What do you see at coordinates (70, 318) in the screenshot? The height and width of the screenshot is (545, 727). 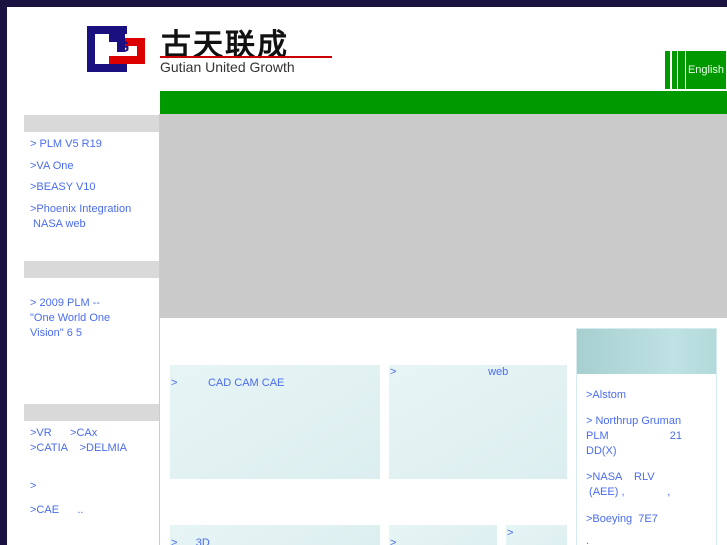 I see `sidebar-link: > 2009 PLM -- "One World One Vision" 6 5` at bounding box center [70, 318].